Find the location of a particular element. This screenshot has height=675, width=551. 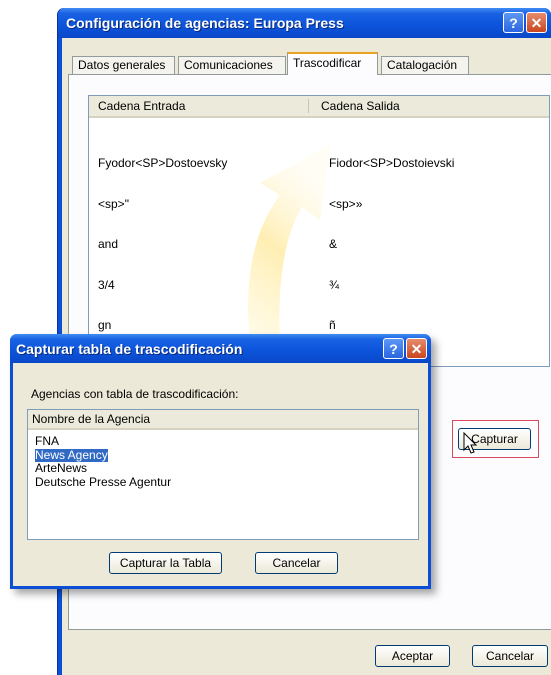

list-item: & is located at coordinates (391, 244).